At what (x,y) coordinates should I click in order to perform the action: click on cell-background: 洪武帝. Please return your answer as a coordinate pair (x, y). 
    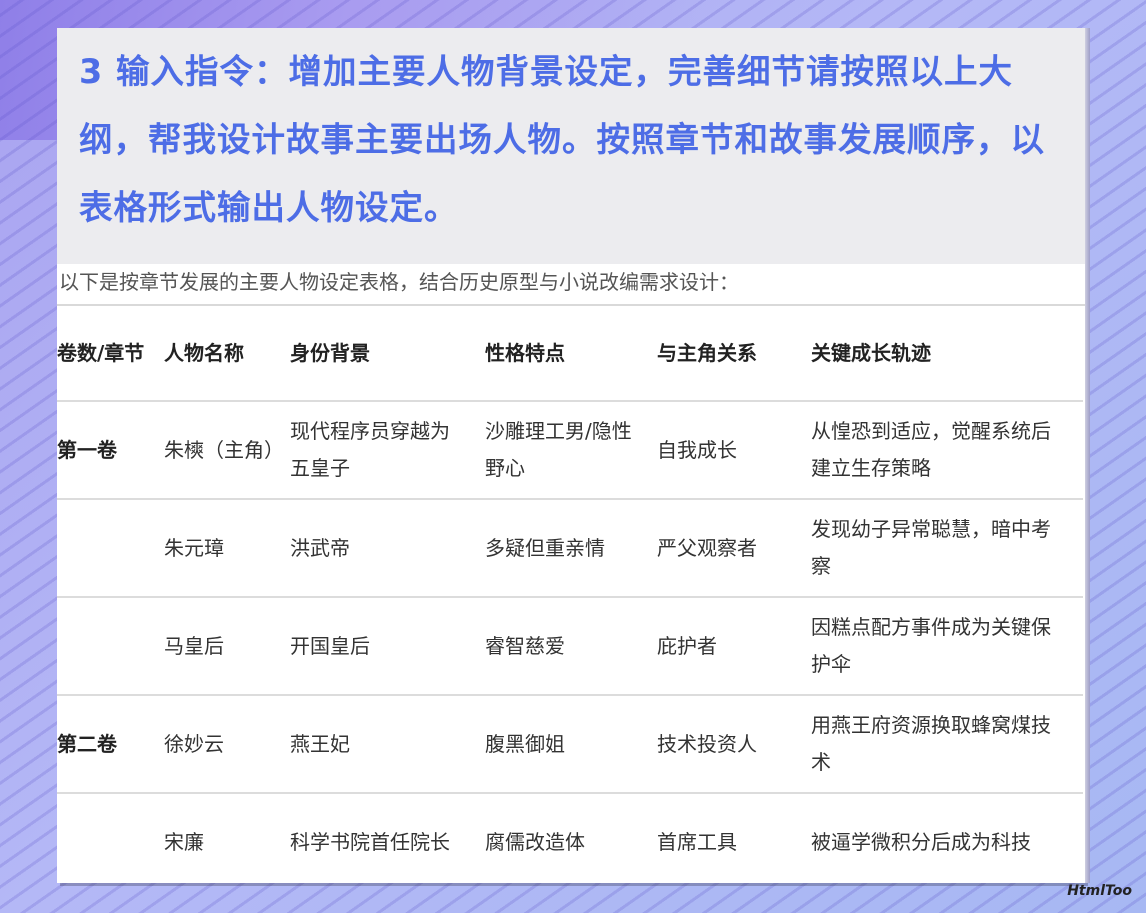
    Looking at the image, I should click on (320, 547).